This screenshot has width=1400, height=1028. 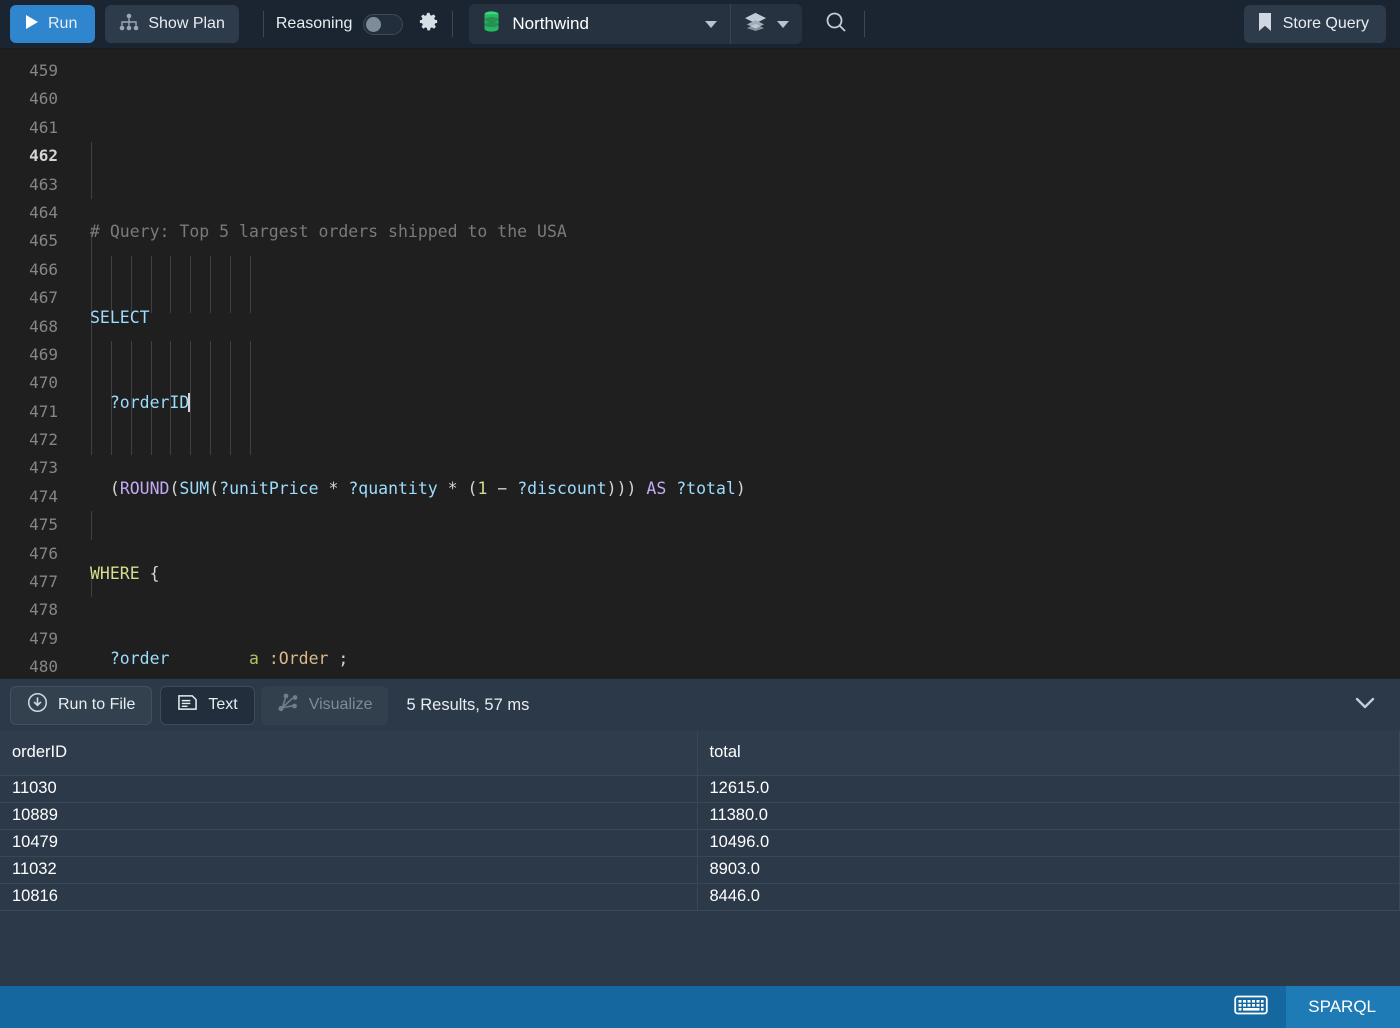 What do you see at coordinates (43, 241) in the screenshot?
I see `line-number: 465` at bounding box center [43, 241].